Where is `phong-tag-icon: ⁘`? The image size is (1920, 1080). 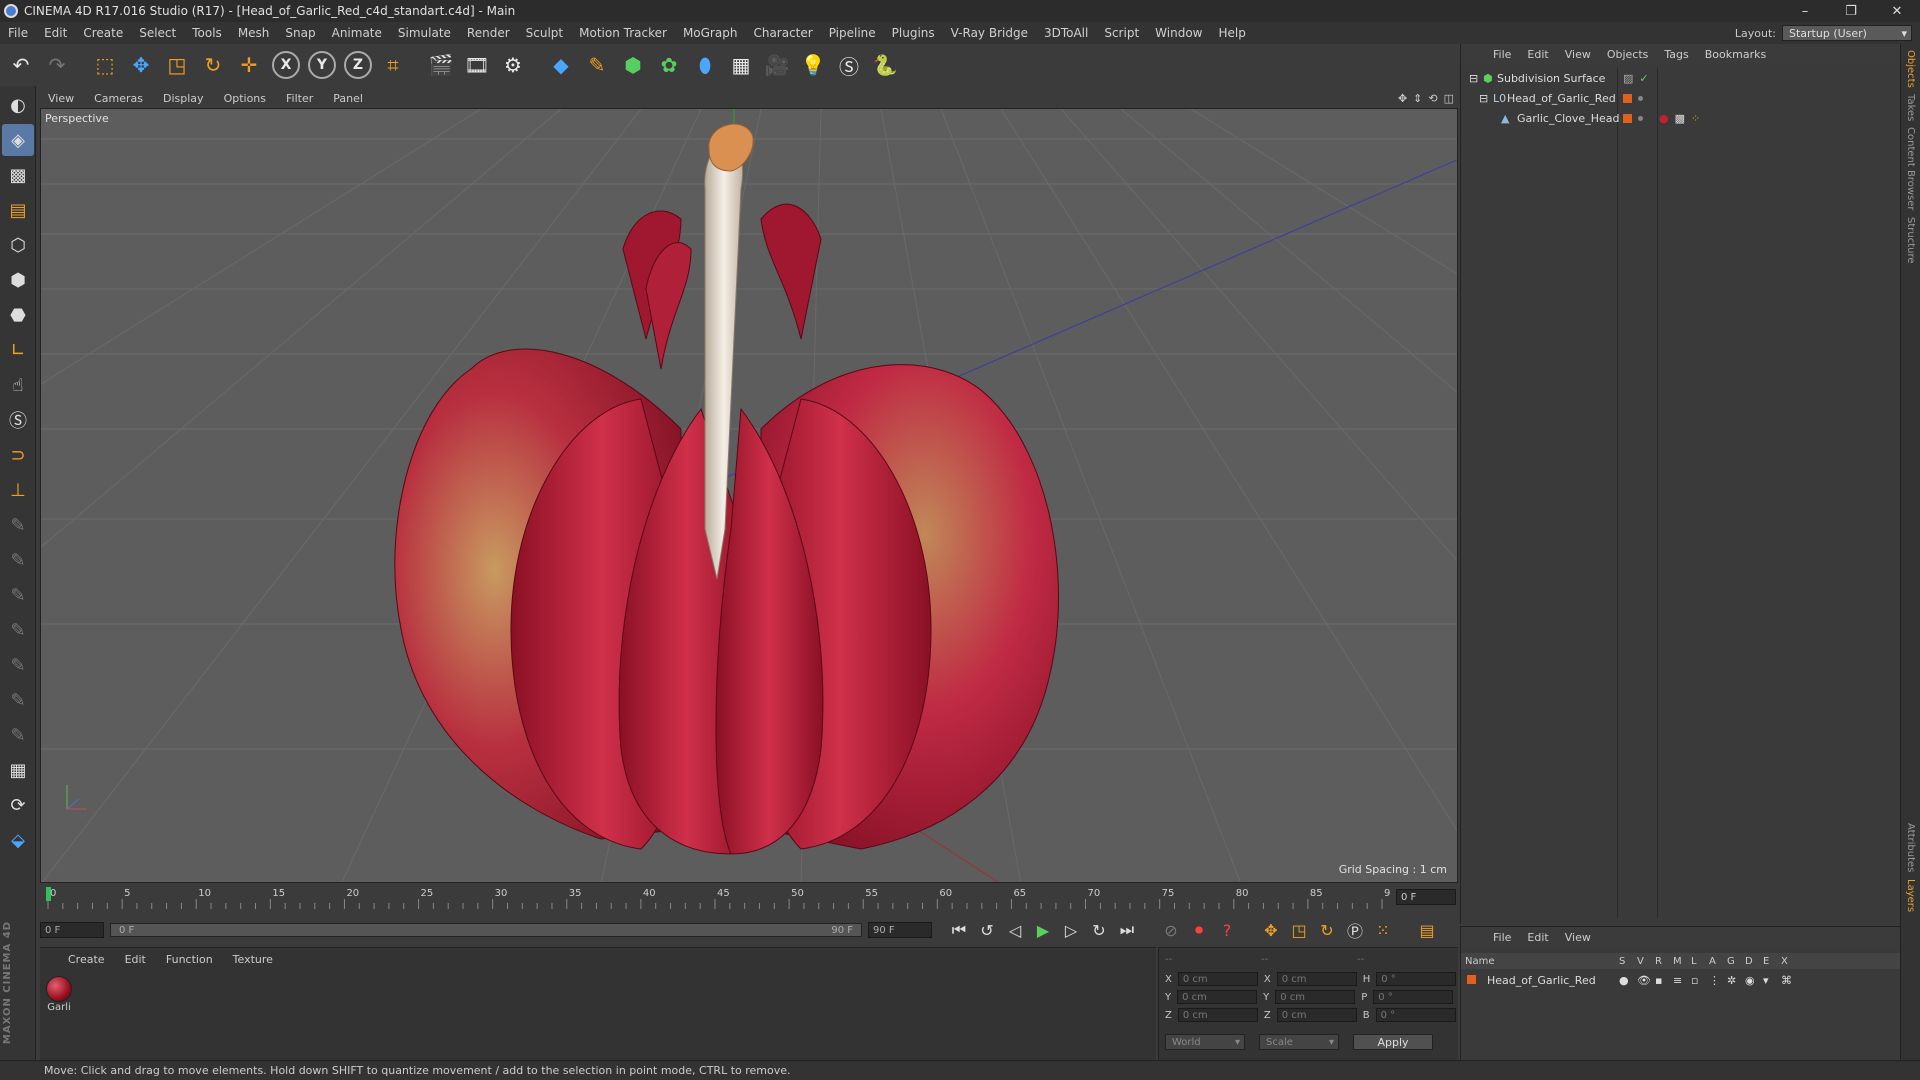 phong-tag-icon: ⁘ is located at coordinates (1695, 118).